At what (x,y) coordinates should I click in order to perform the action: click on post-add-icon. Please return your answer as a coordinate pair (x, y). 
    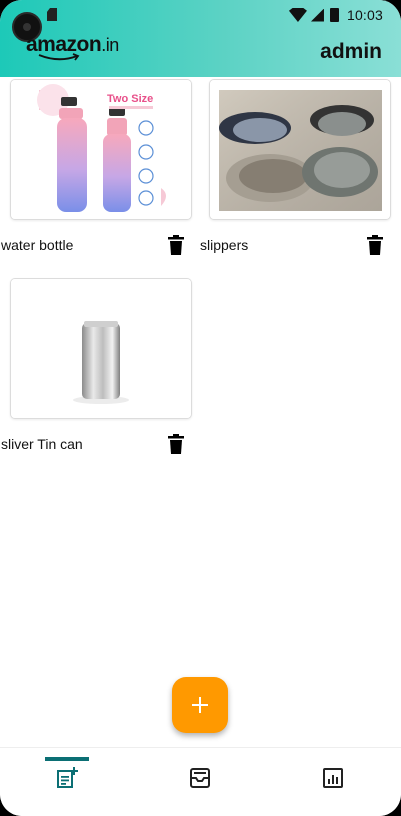
    Looking at the image, I should click on (67, 778).